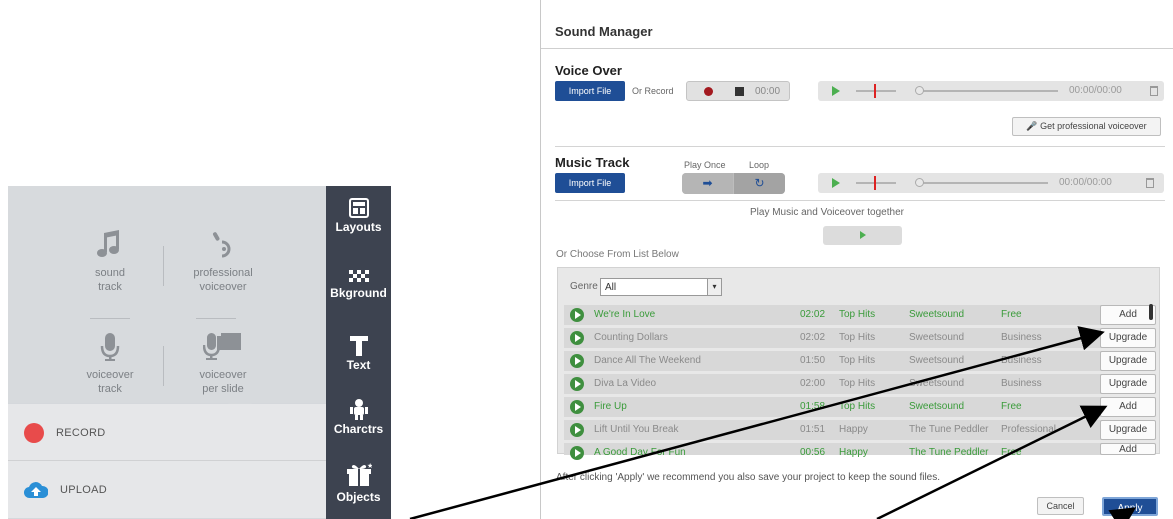 Image resolution: width=1173 pixels, height=519 pixels. What do you see at coordinates (358, 346) in the screenshot?
I see `text-t-icon` at bounding box center [358, 346].